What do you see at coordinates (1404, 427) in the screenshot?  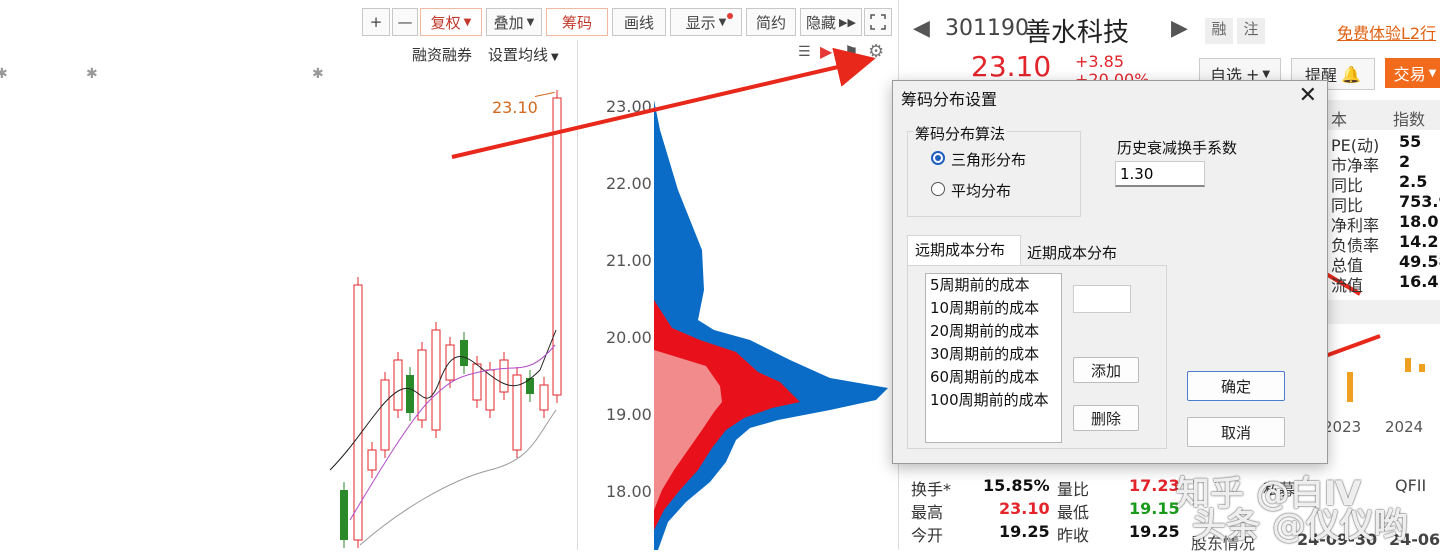 I see `year-label: 2024` at bounding box center [1404, 427].